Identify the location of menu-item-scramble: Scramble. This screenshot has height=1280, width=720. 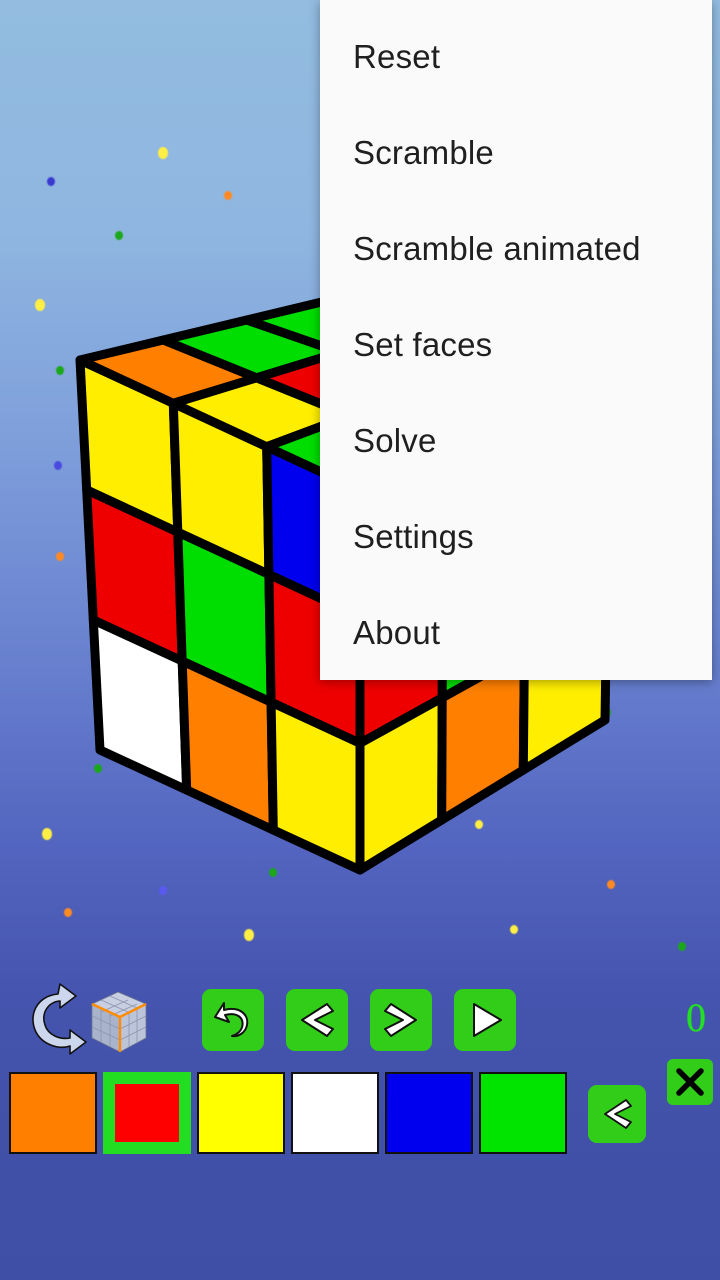
(423, 153).